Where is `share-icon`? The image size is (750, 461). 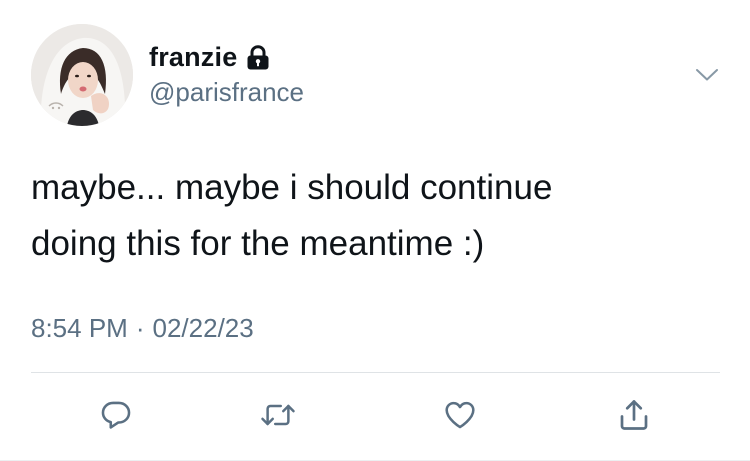 share-icon is located at coordinates (634, 415).